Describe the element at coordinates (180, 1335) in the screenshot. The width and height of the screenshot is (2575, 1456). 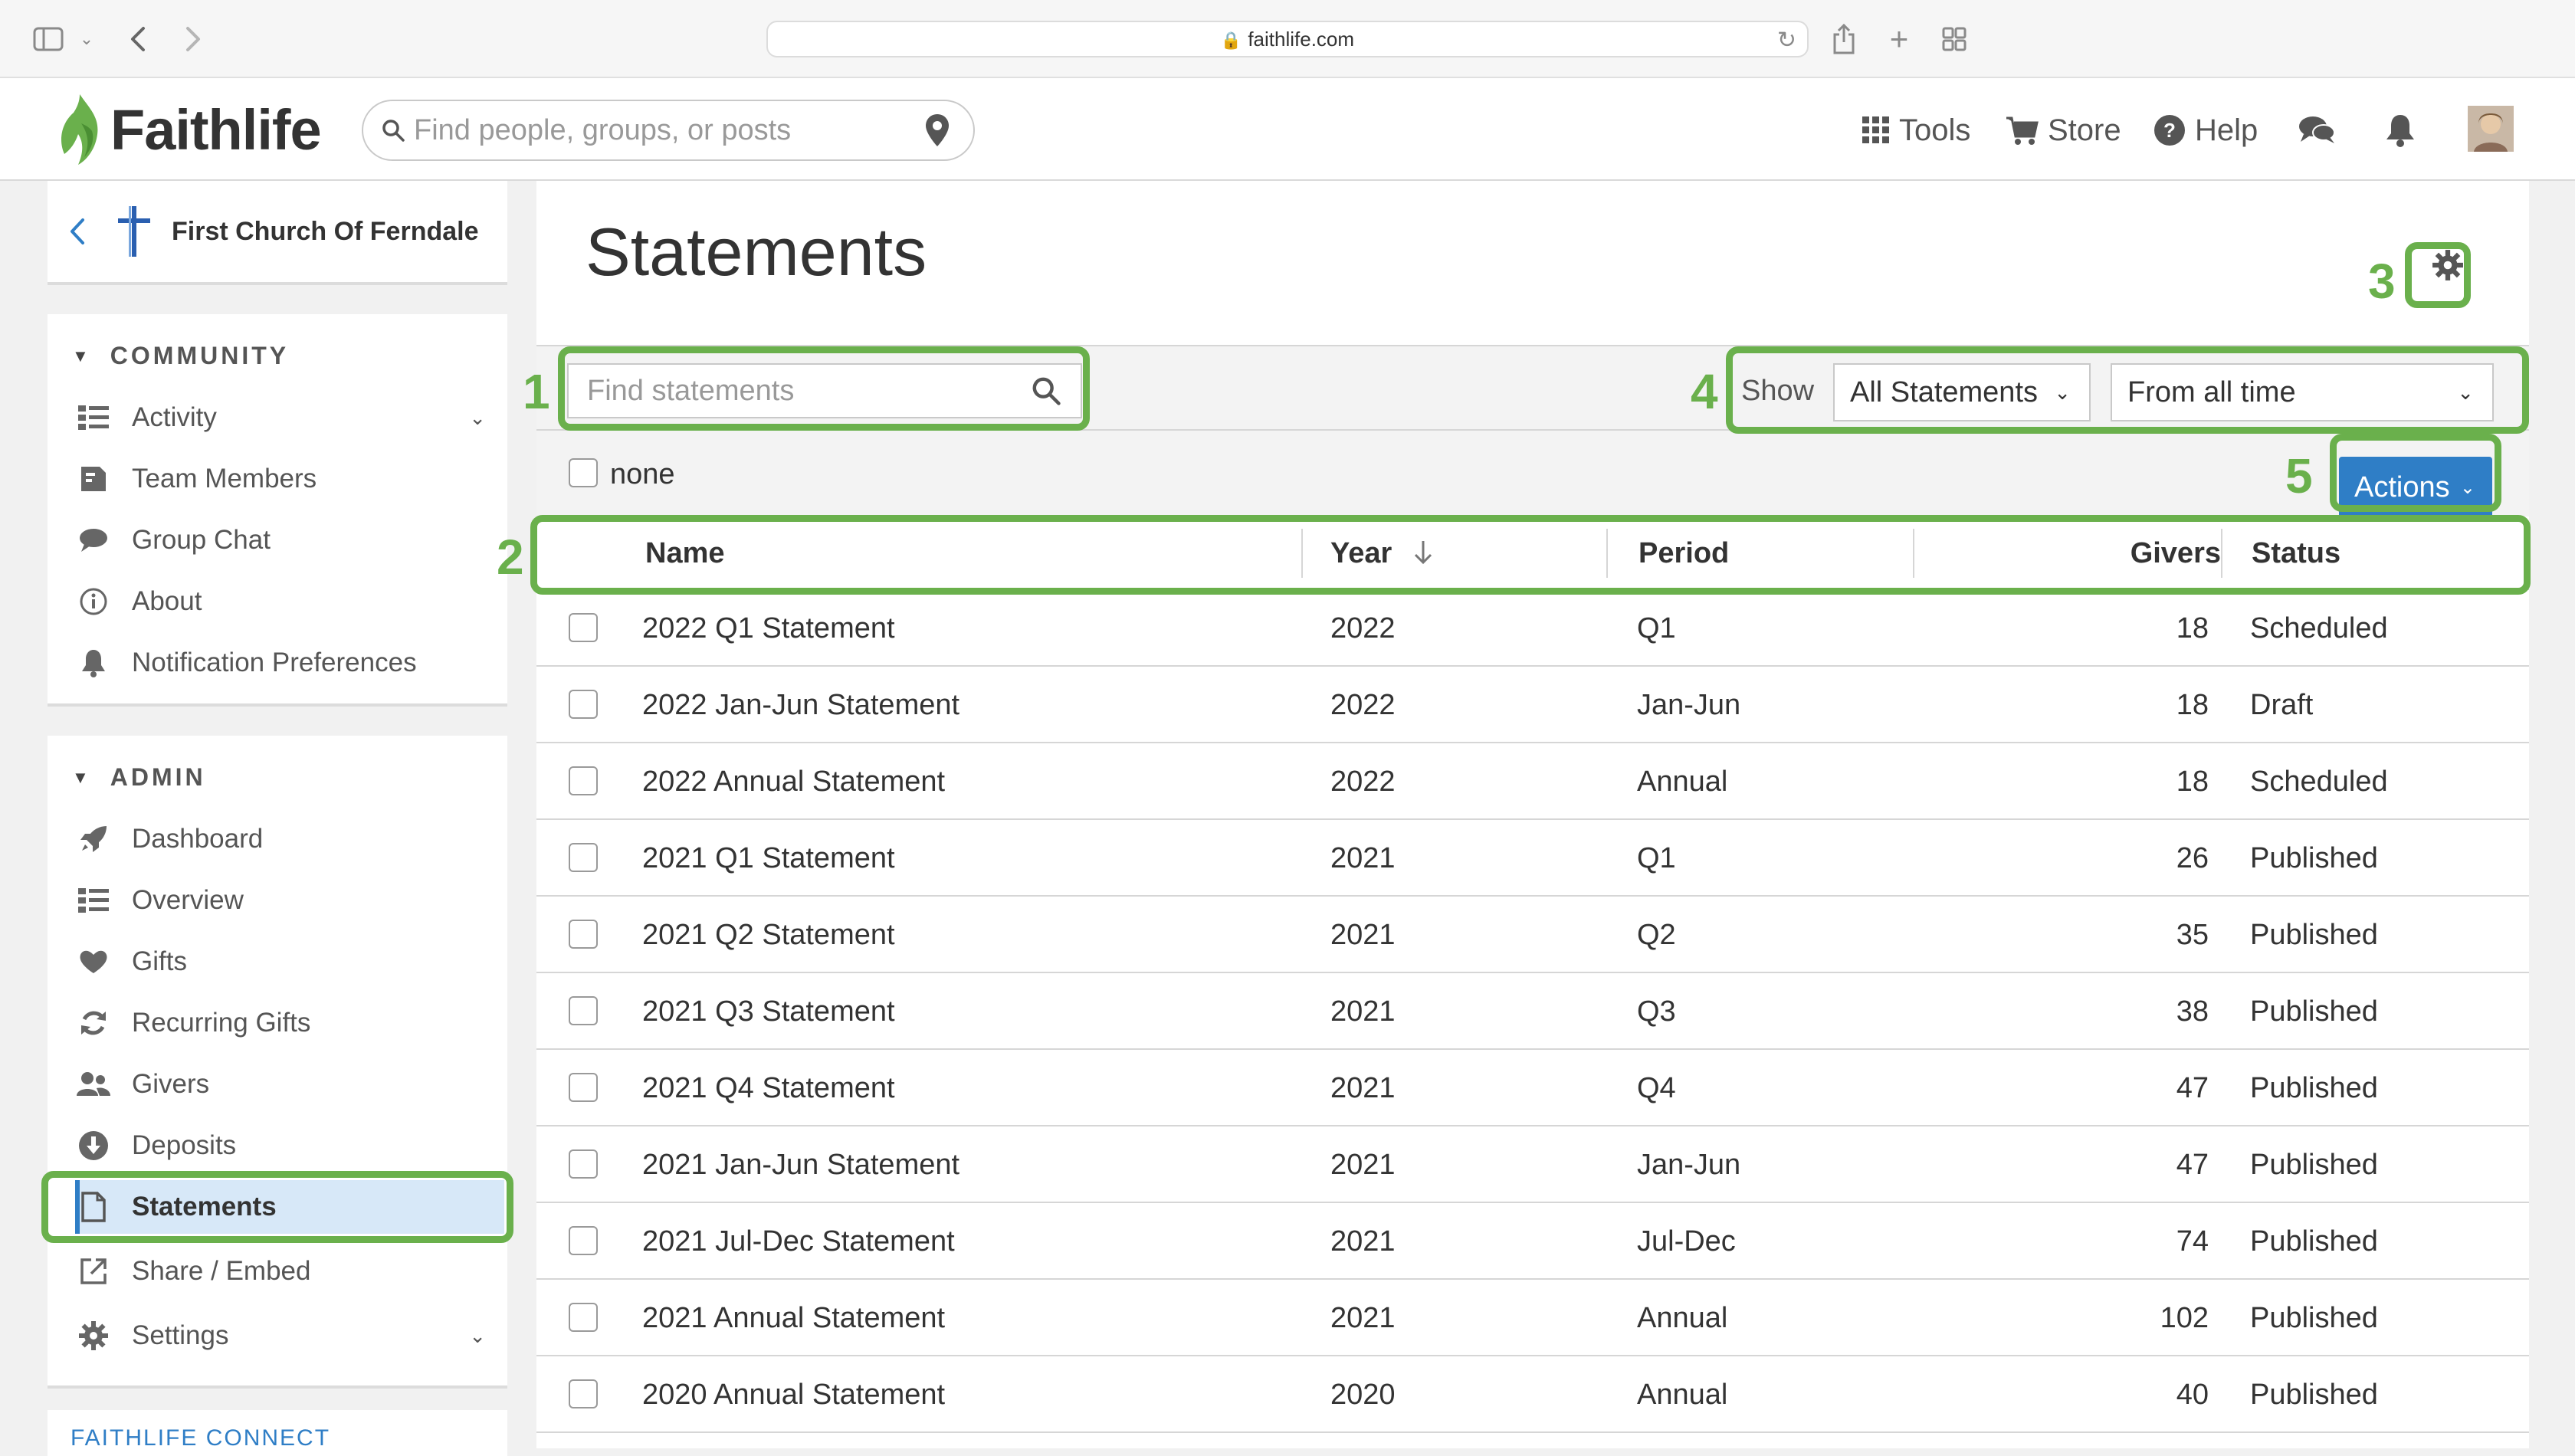
I see `sidebar-item-label: Settings` at that location.